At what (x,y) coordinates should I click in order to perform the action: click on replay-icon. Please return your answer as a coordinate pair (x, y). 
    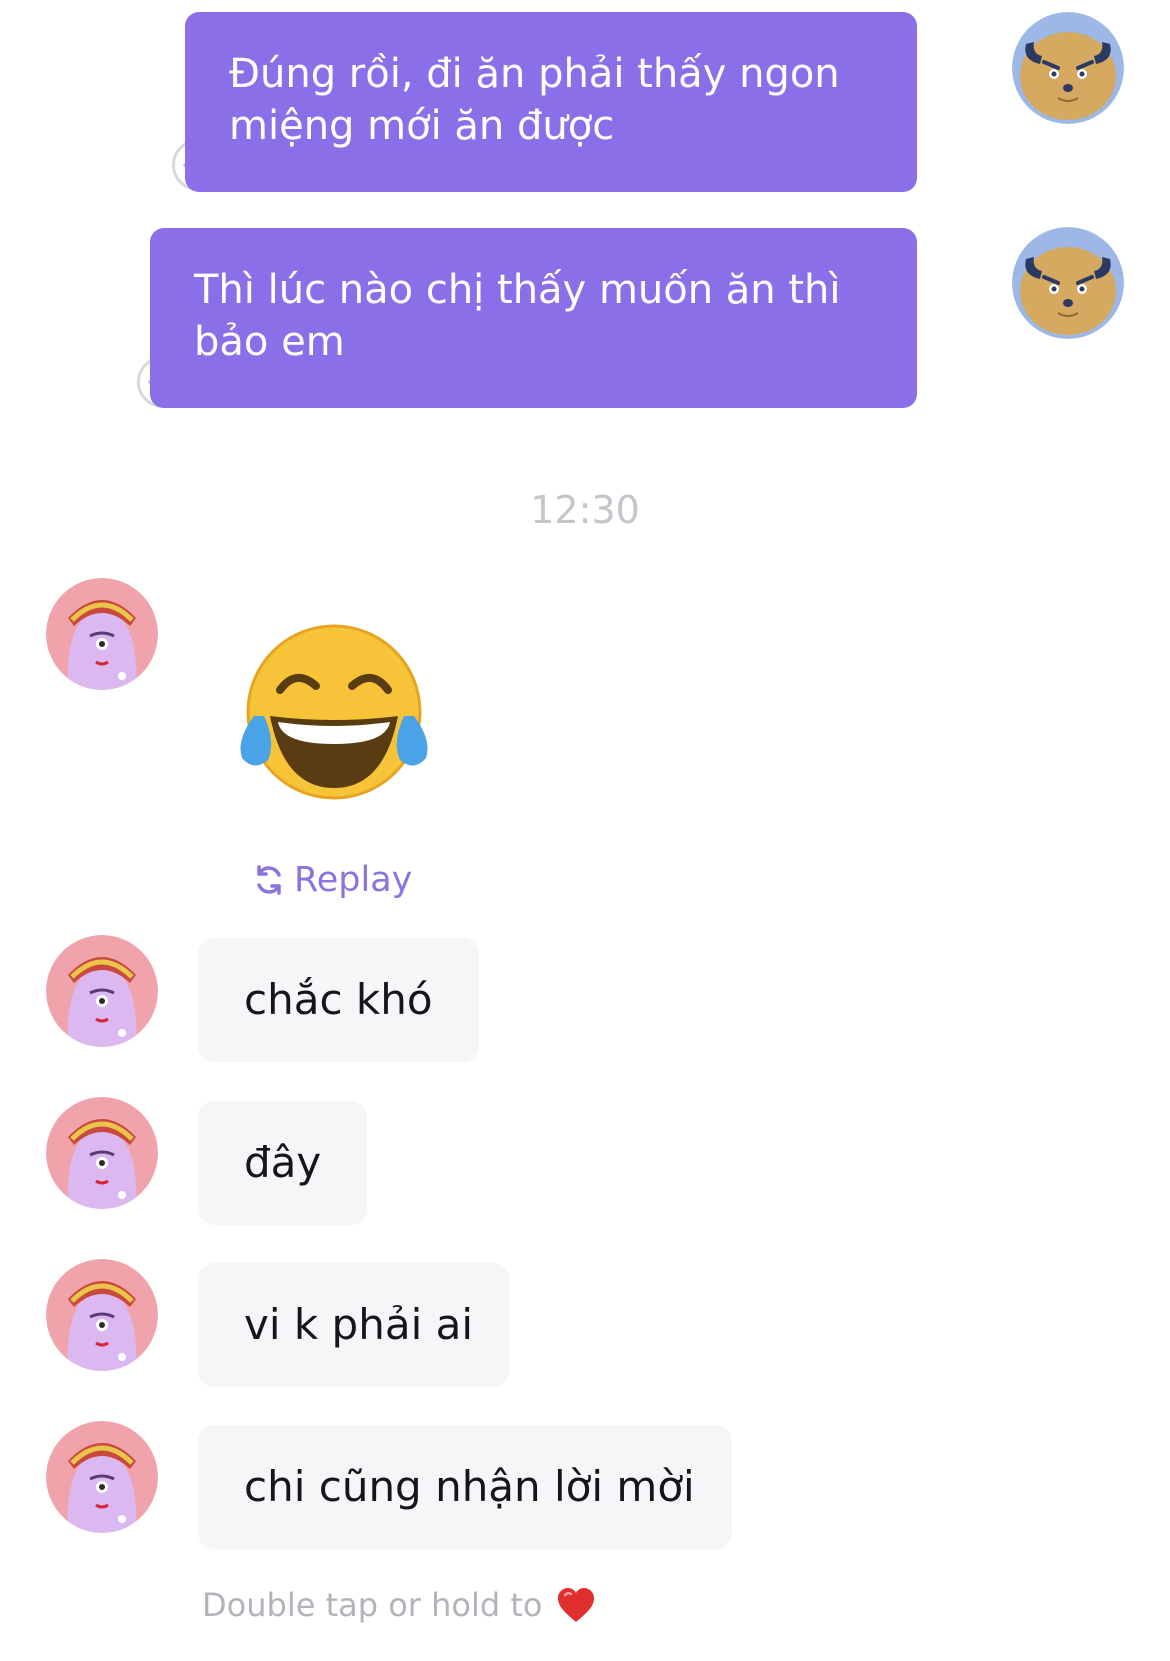
    Looking at the image, I should click on (269, 880).